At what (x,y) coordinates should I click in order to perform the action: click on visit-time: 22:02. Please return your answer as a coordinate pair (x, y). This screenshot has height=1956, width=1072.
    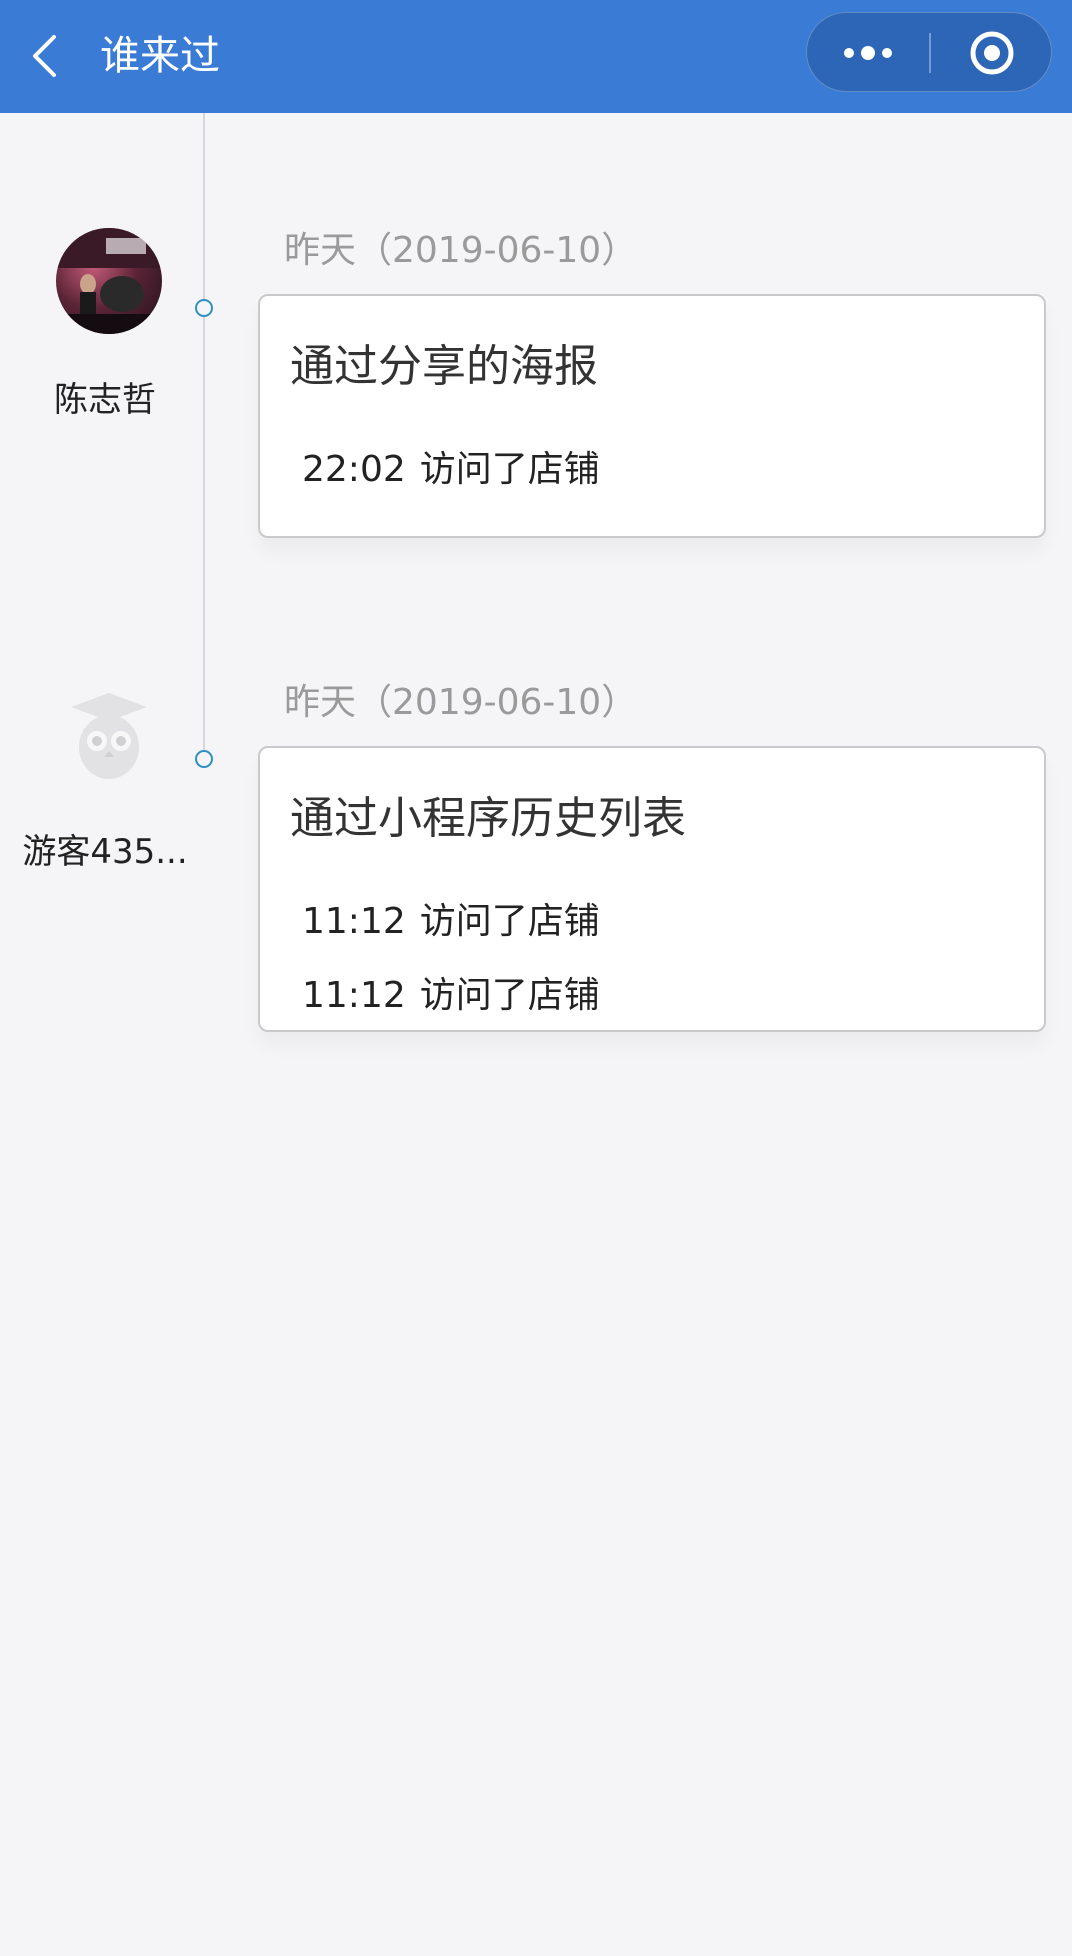
    Looking at the image, I should click on (354, 469).